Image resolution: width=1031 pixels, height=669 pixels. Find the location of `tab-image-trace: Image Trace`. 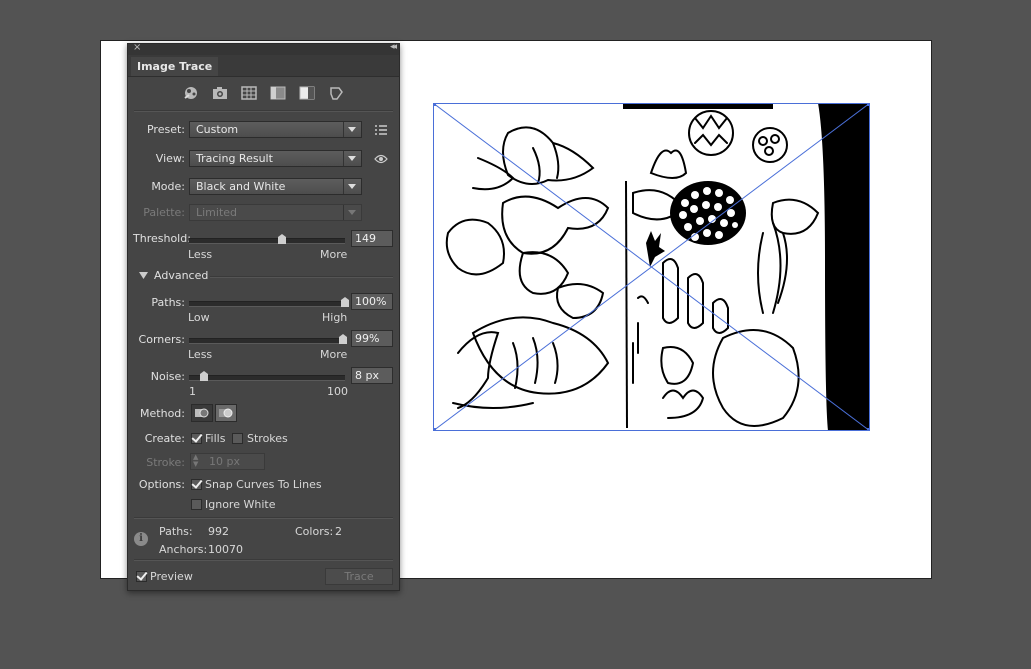

tab-image-trace: Image Trace is located at coordinates (175, 66).